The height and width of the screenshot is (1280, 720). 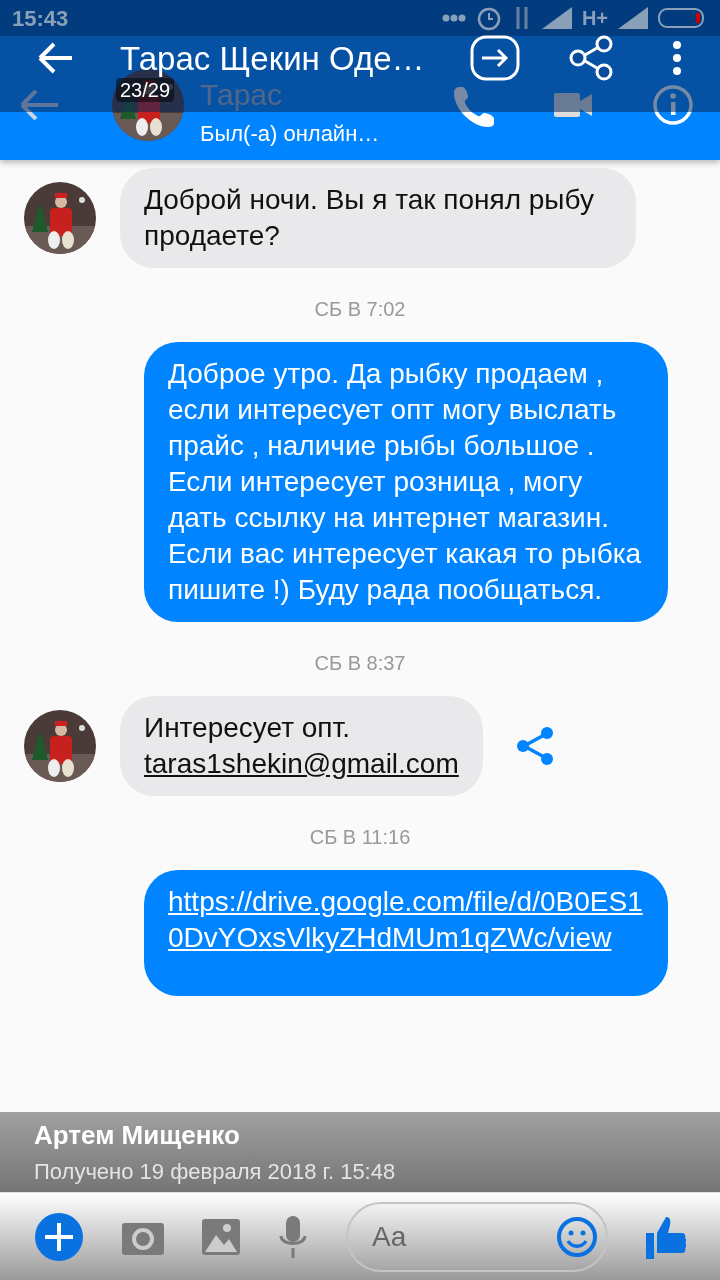 What do you see at coordinates (405, 482) in the screenshot?
I see `message-text: Доброе утро. Да рыбку продаем , если интересует опт могу выслать прайс , наличие рыбы большое . Если интересует розница , могу дать ссылку на интернет магазин. Если вас интересует какая то рыбка пишите !) Буду рада пообщаться.` at bounding box center [405, 482].